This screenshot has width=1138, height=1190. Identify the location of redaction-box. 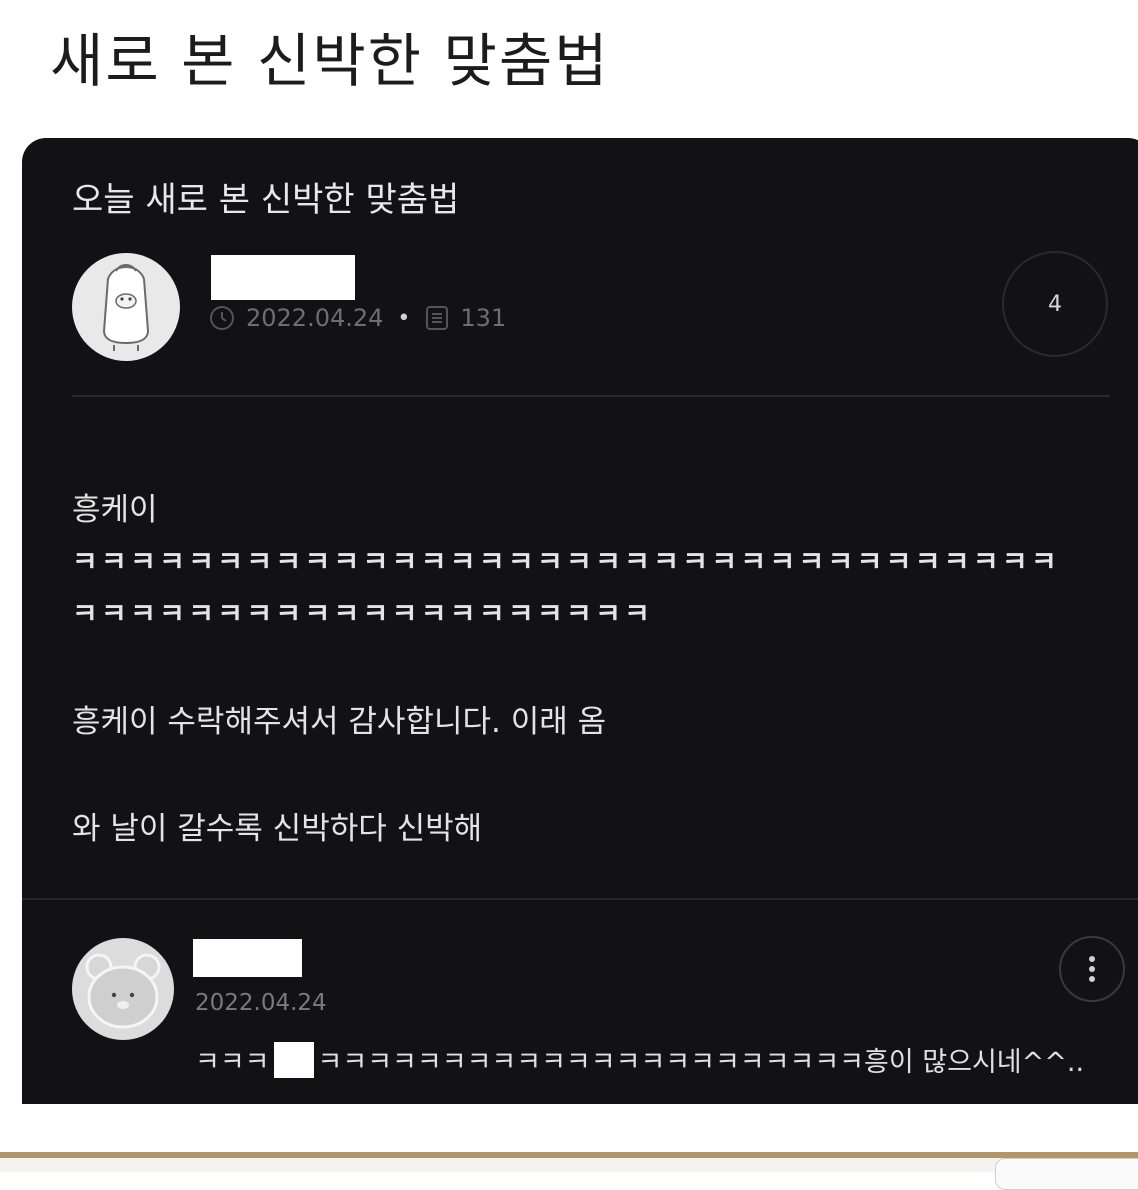
(293, 1059).